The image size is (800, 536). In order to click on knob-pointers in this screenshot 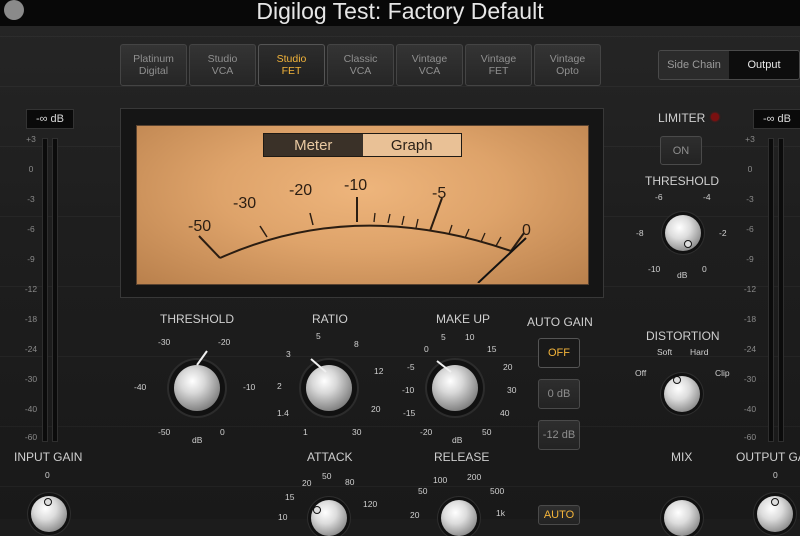, I will do `click(324, 361)`.